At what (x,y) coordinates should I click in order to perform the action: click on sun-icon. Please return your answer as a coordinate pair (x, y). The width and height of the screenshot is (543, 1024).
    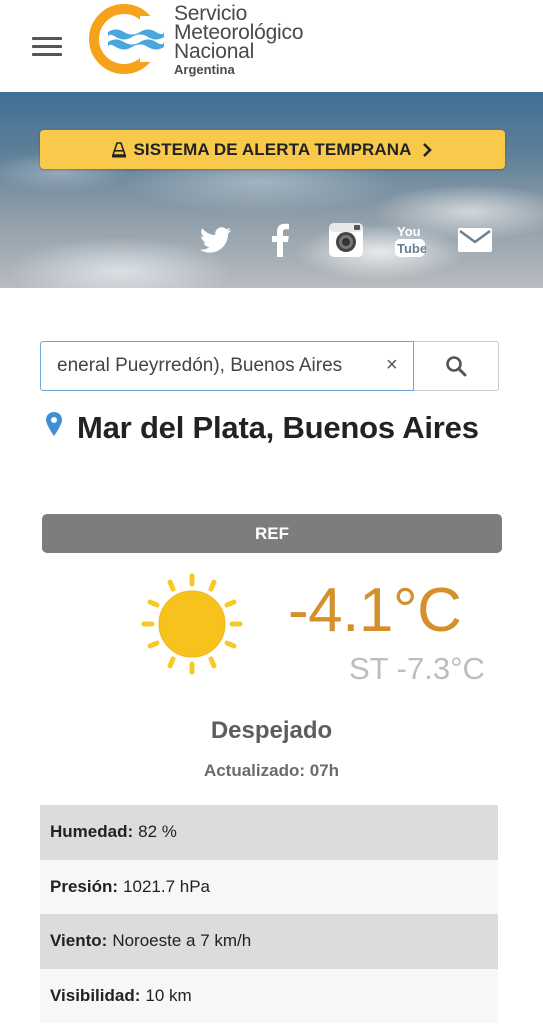
    Looking at the image, I should click on (192, 624).